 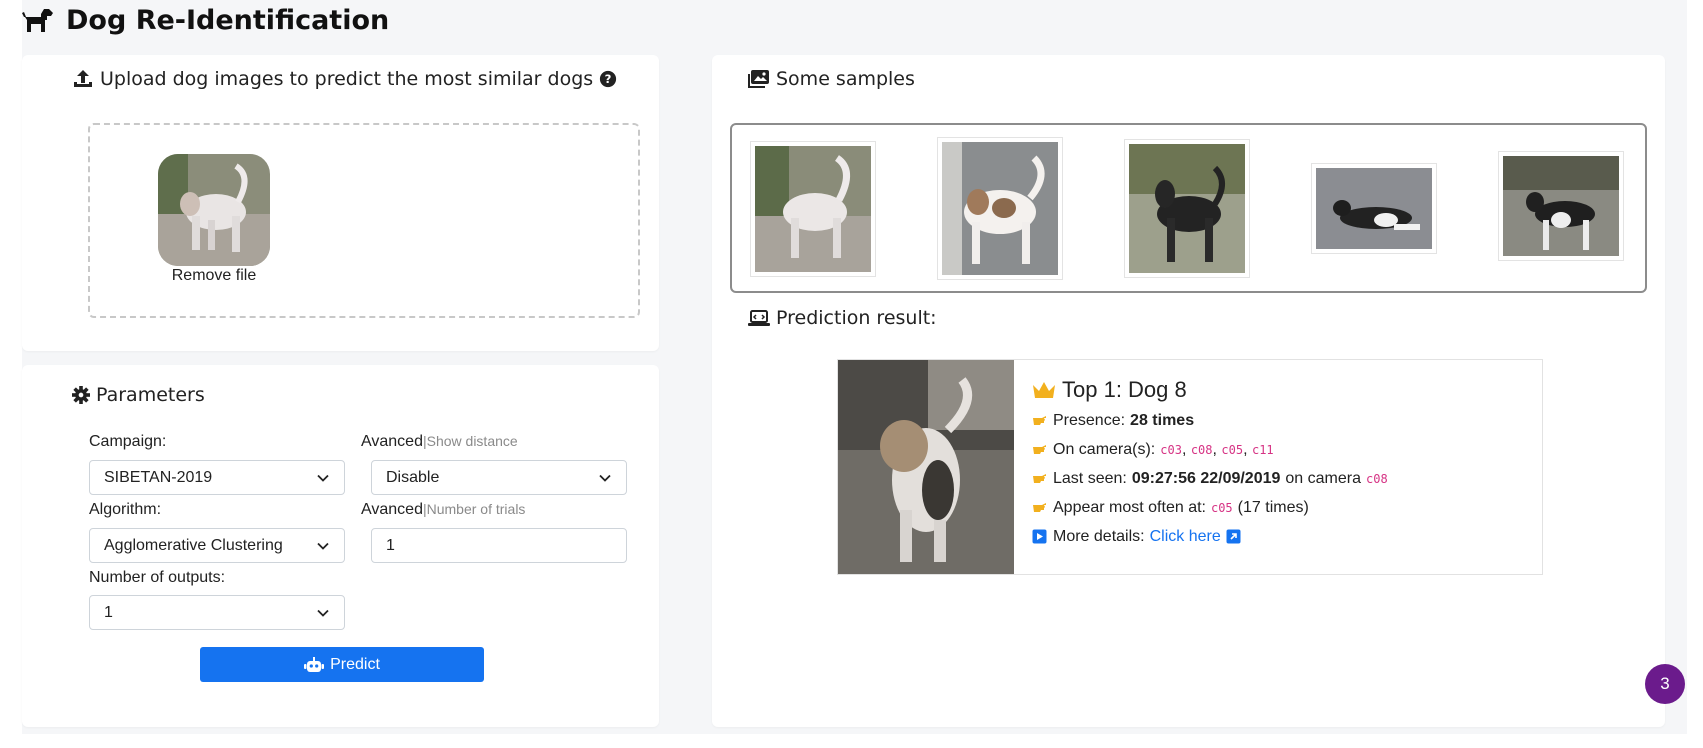 What do you see at coordinates (392, 509) in the screenshot?
I see `trials-label-text: Avanced` at bounding box center [392, 509].